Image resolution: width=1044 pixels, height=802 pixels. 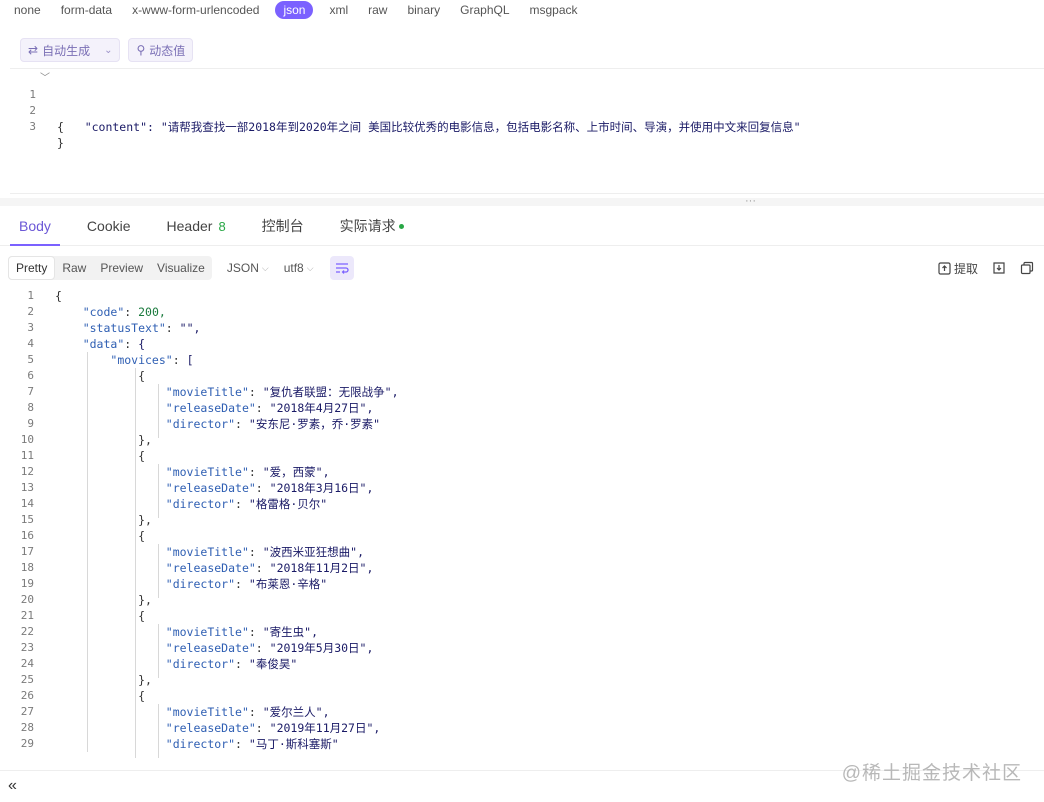 What do you see at coordinates (523, 728) in the screenshot?
I see `editor-line: 28 "releaseDate": "2019年11月27日",` at bounding box center [523, 728].